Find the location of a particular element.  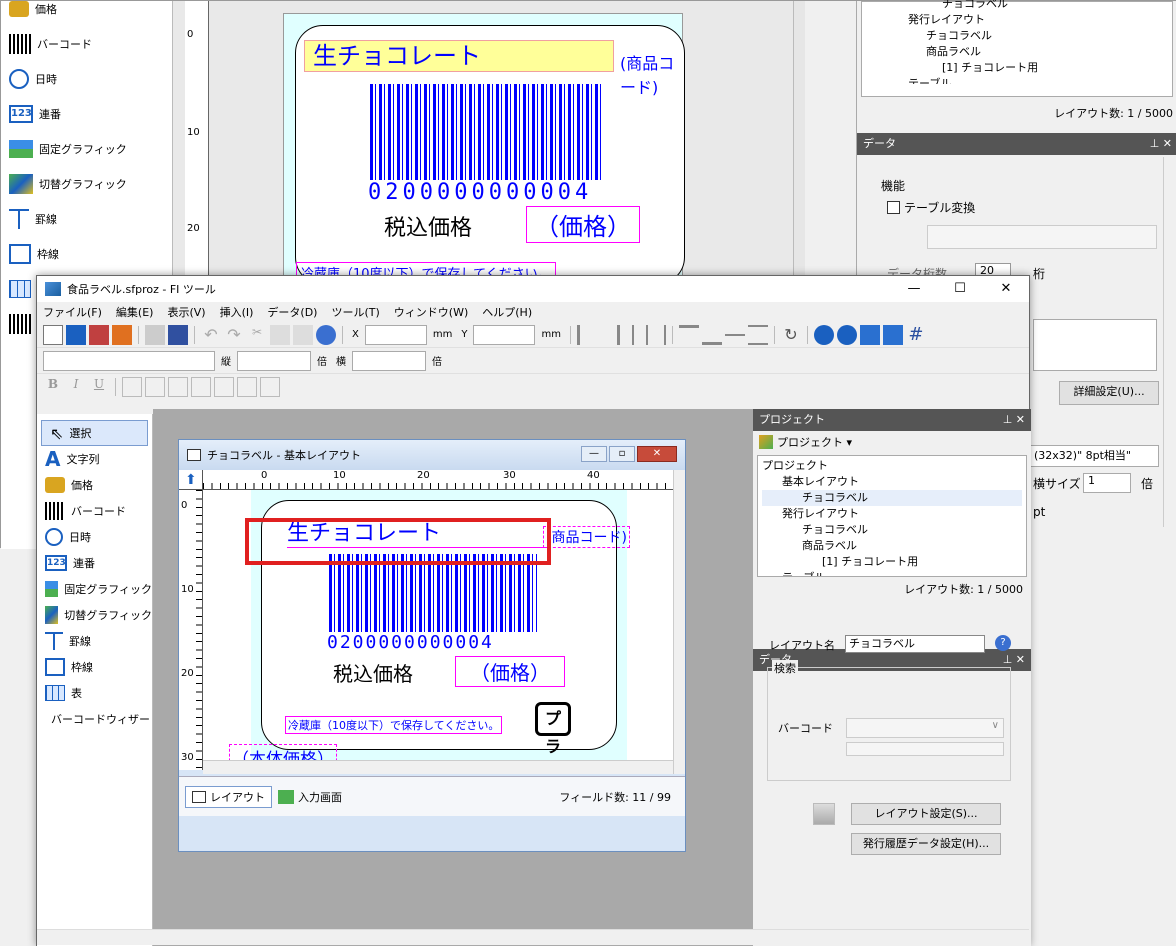

menu-insert: 挿入(I) is located at coordinates (237, 312).